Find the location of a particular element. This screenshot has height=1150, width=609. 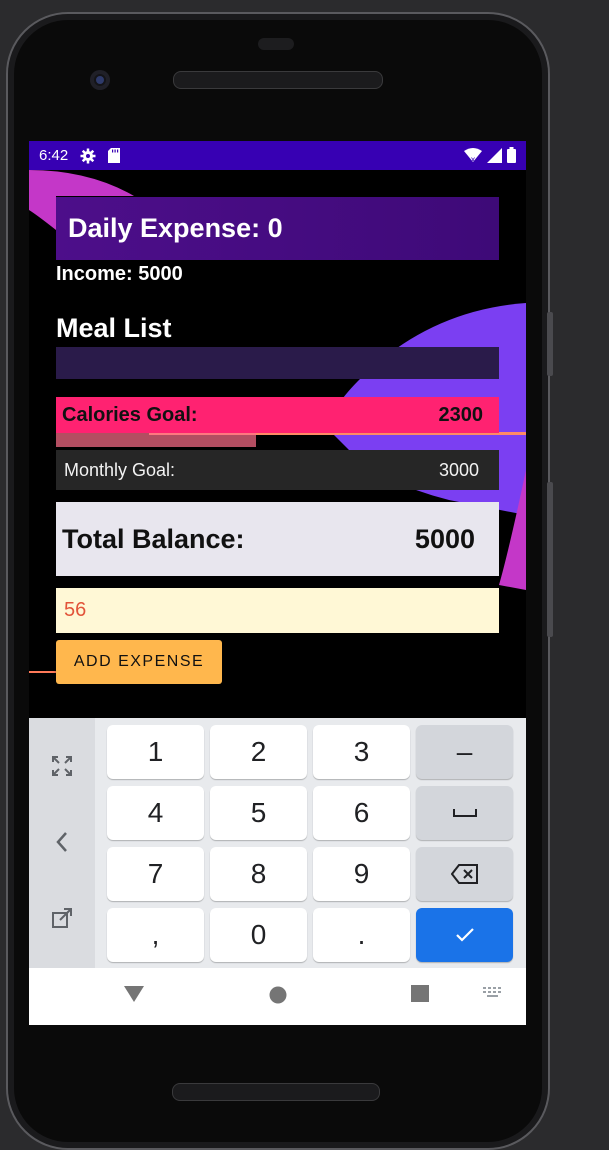

front-camera is located at coordinates (100, 80).